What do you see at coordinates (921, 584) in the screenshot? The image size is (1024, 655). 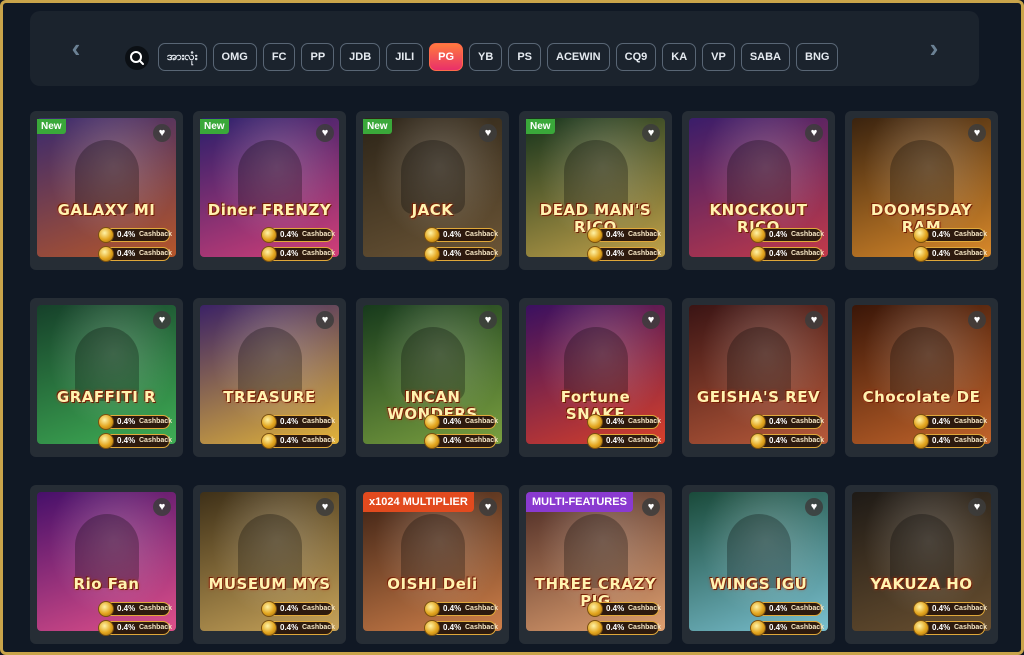 I see `game-title: YAKUZA HO` at bounding box center [921, 584].